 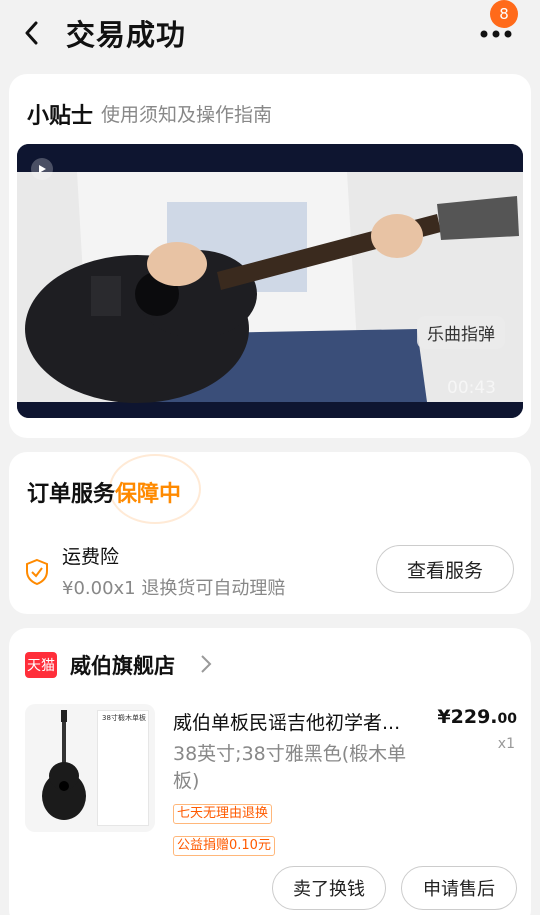 What do you see at coordinates (206, 664) in the screenshot?
I see `chevron-right-icon` at bounding box center [206, 664].